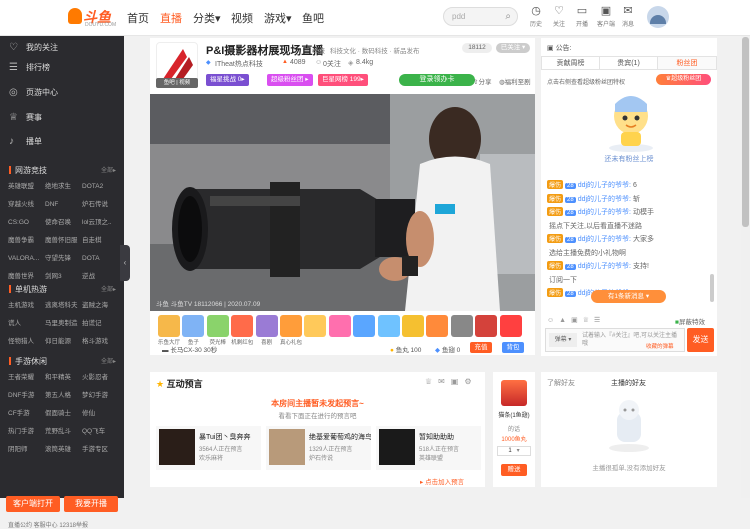 The width and height of the screenshot is (750, 529). What do you see at coordinates (313, 18) in the screenshot?
I see `nav-fishbar: 鱼吧` at bounding box center [313, 18].